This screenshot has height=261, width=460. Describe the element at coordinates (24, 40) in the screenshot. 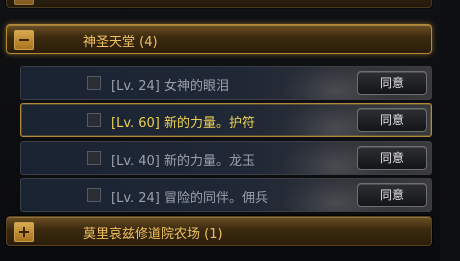

I see `collapse-toggle-icon` at that location.